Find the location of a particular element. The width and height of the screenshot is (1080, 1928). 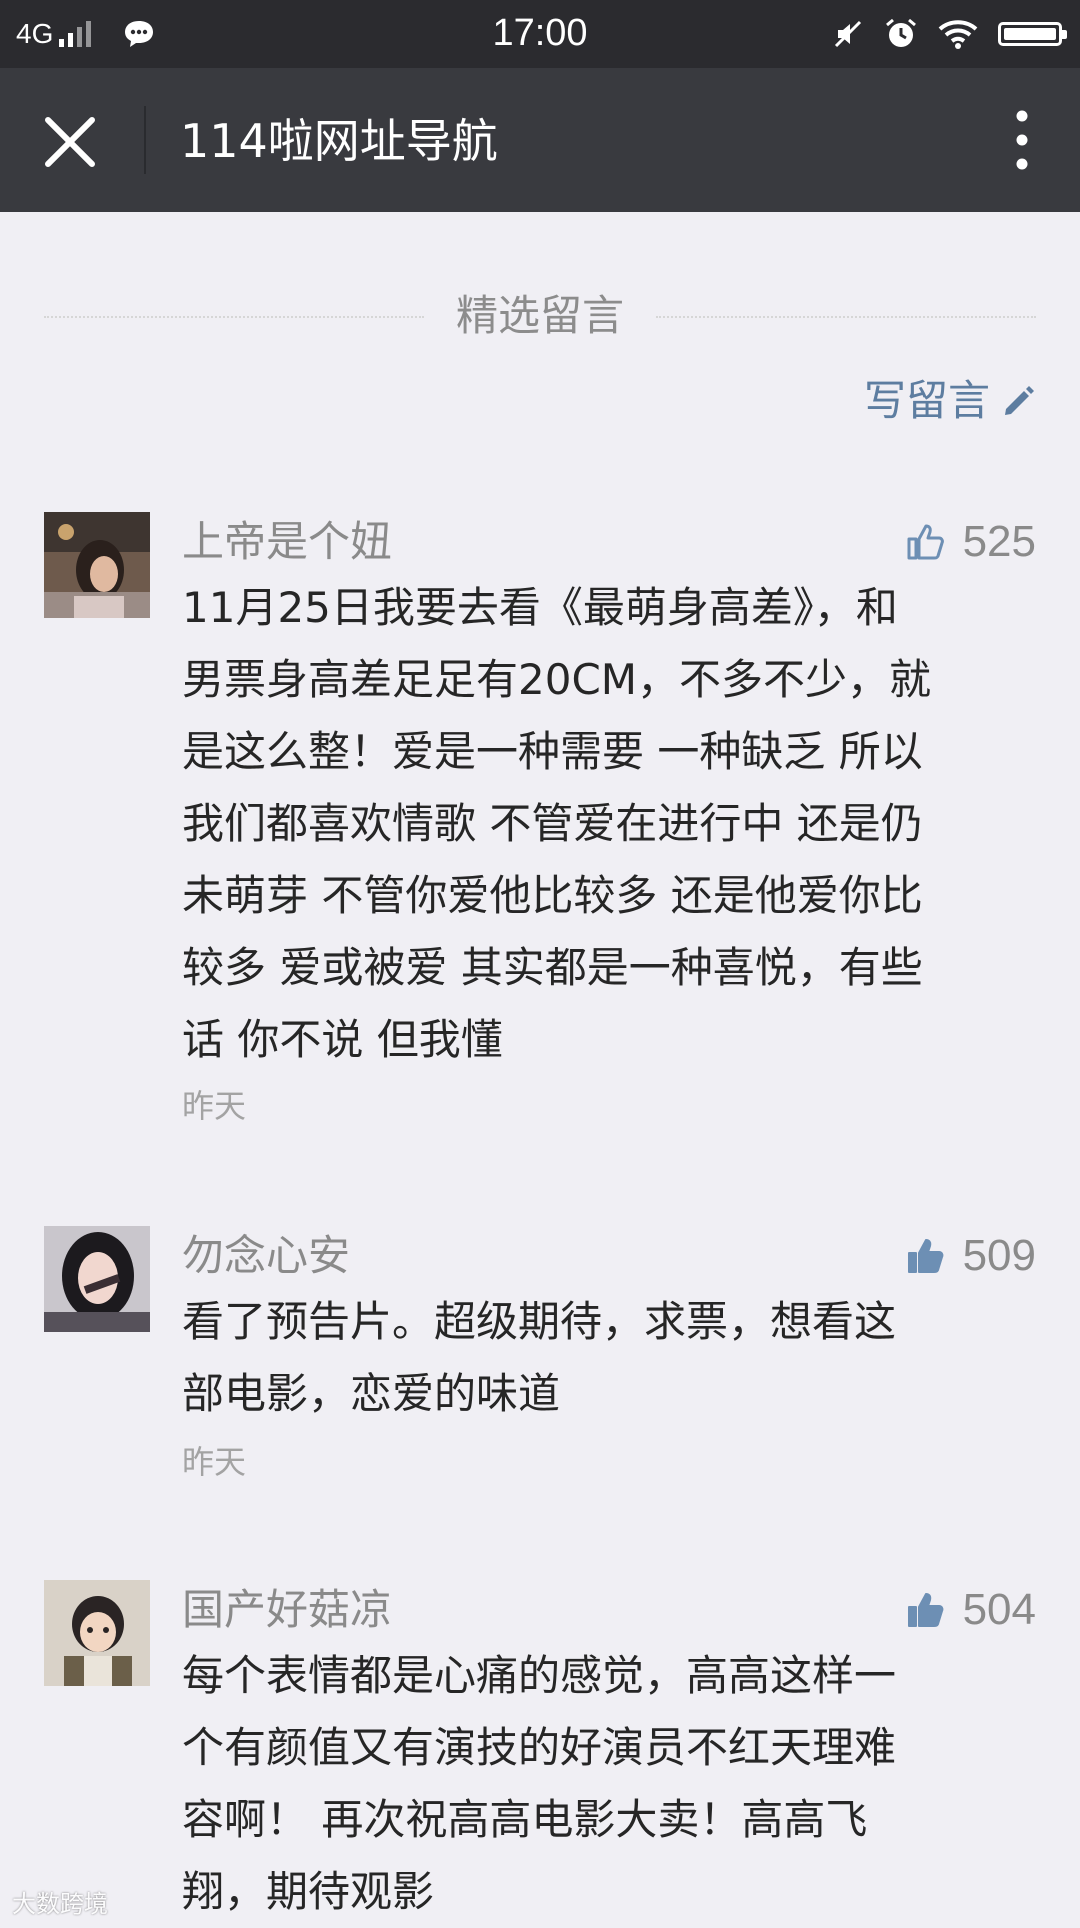

content-line: 部电影，恋爱的味道 is located at coordinates (371, 1393).